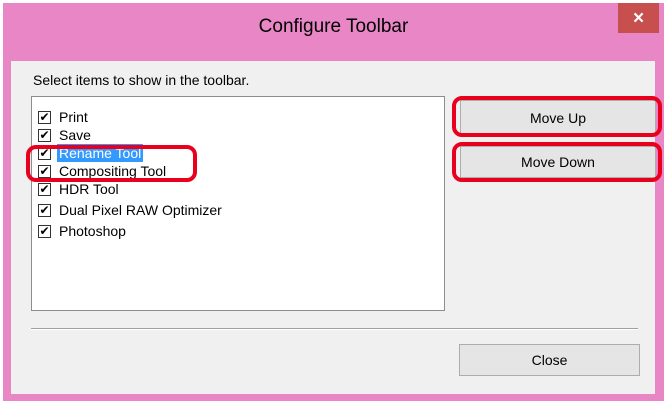 The width and height of the screenshot is (666, 403). I want to click on close-icon: ×, so click(638, 18).